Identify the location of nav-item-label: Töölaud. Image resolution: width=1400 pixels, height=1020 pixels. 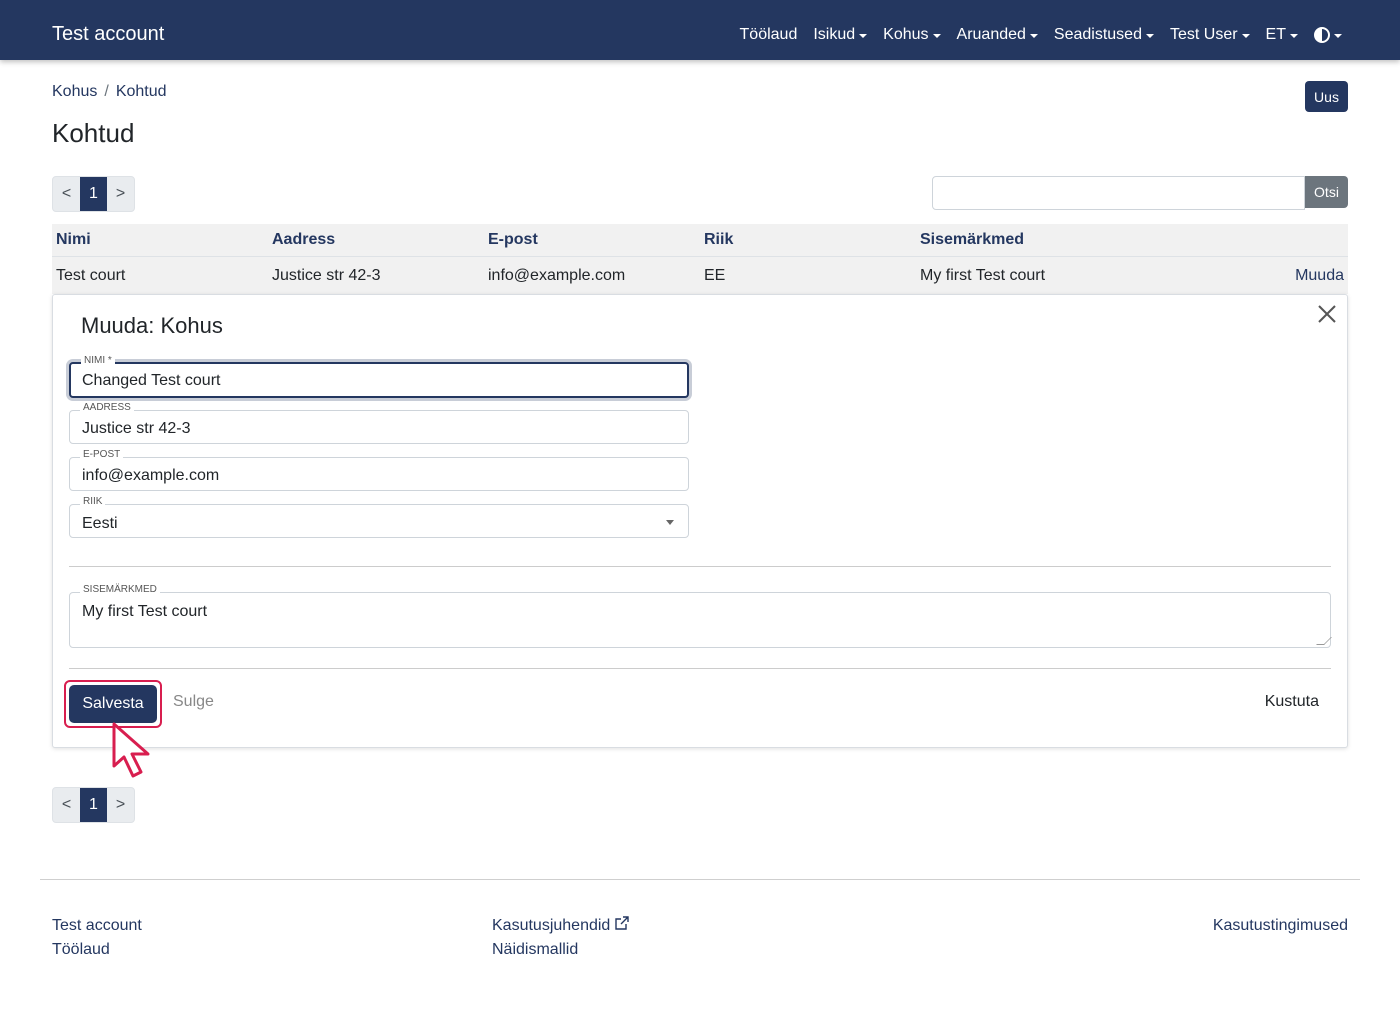
(768, 34).